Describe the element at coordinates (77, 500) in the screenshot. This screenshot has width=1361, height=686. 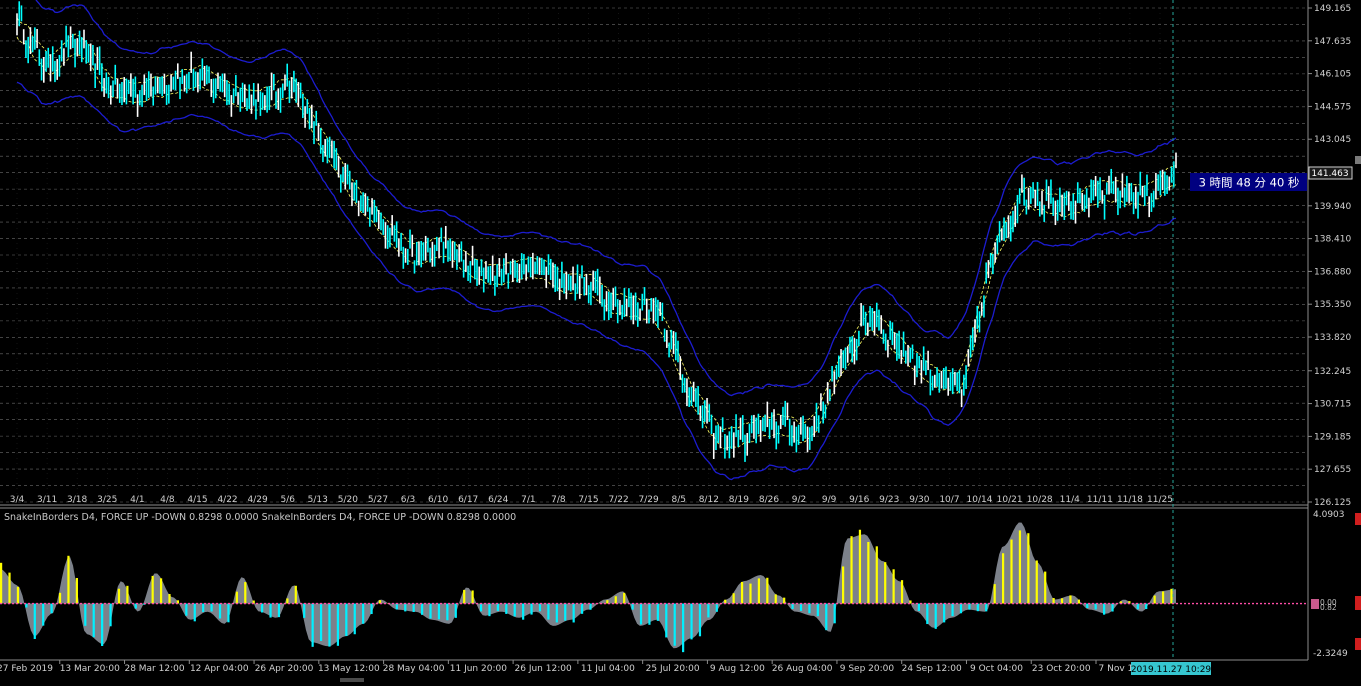
I see `date-tick-label: 3/18` at that location.